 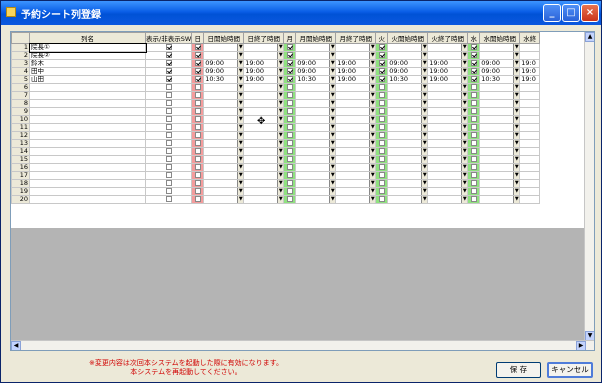 I want to click on wed-start-time-select: 09:00 ▼, so click(x=500, y=71).